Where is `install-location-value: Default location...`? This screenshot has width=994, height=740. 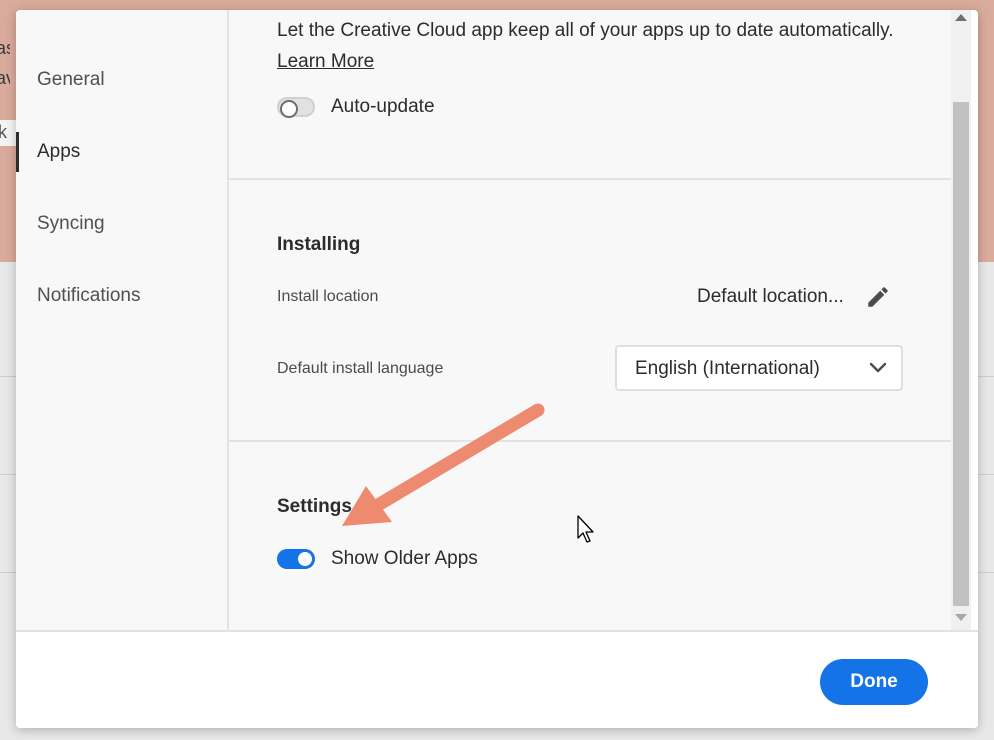
install-location-value: Default location... is located at coordinates (770, 296).